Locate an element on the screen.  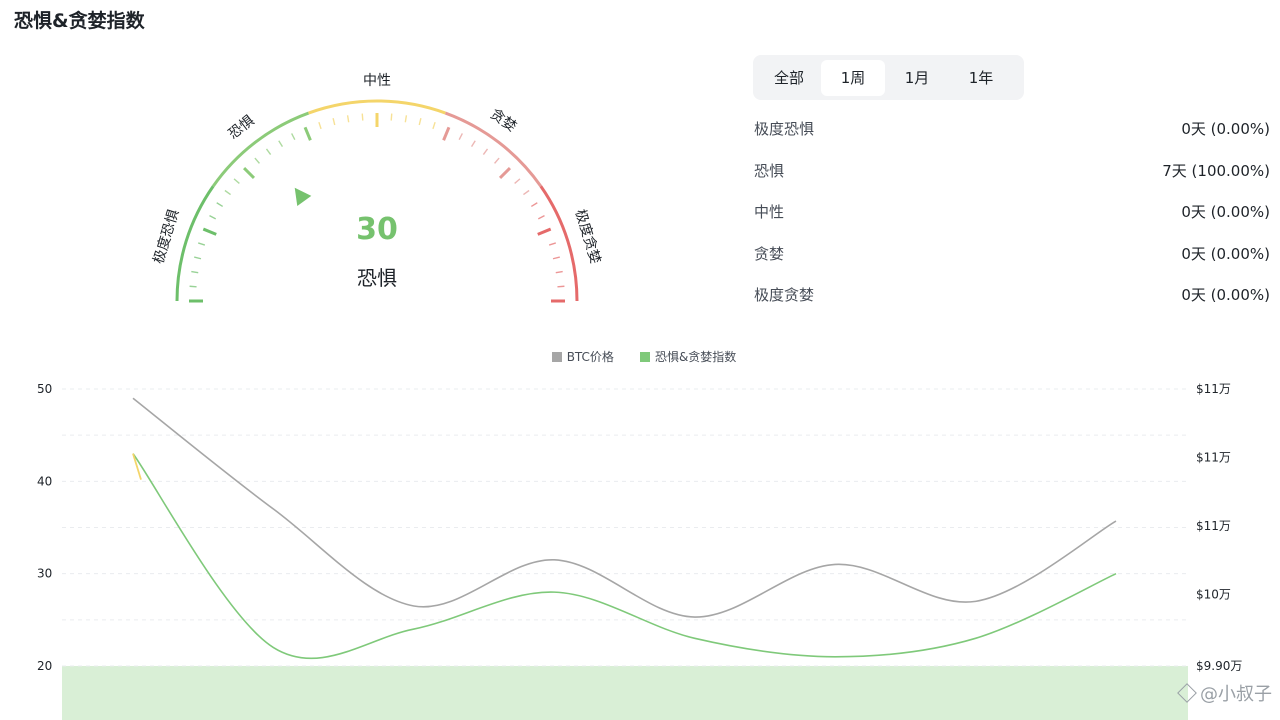
legend-item-index: 恐惧&贪婪指数 is located at coordinates (684, 356).